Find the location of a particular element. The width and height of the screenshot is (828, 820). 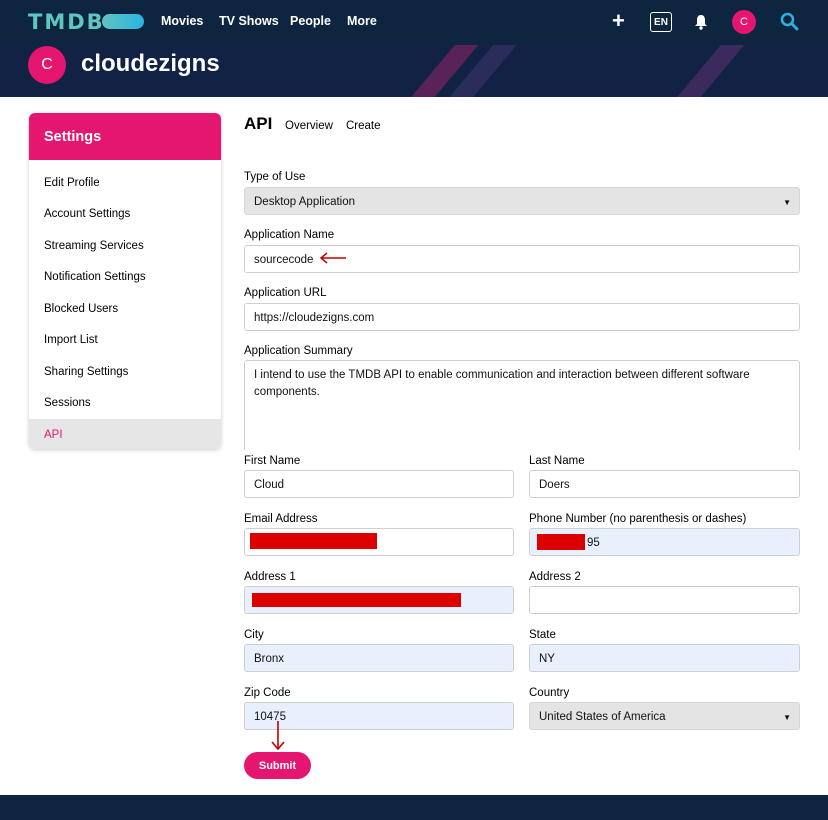

state-value: NY is located at coordinates (547, 659).